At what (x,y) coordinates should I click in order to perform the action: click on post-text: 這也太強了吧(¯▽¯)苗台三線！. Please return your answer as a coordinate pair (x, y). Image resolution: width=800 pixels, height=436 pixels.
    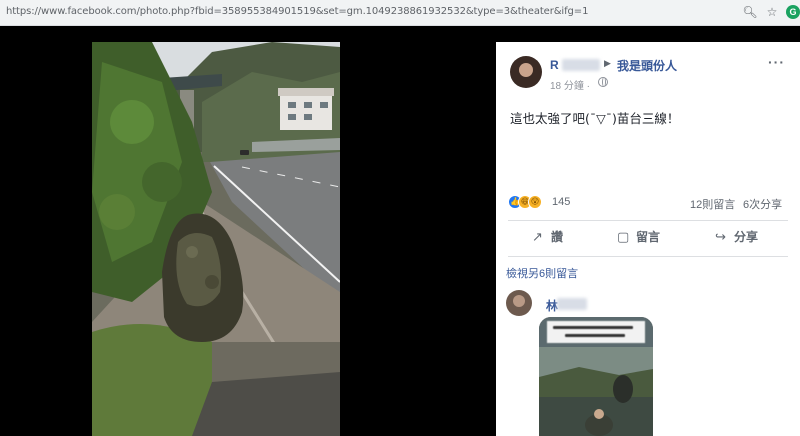
    Looking at the image, I should click on (595, 118).